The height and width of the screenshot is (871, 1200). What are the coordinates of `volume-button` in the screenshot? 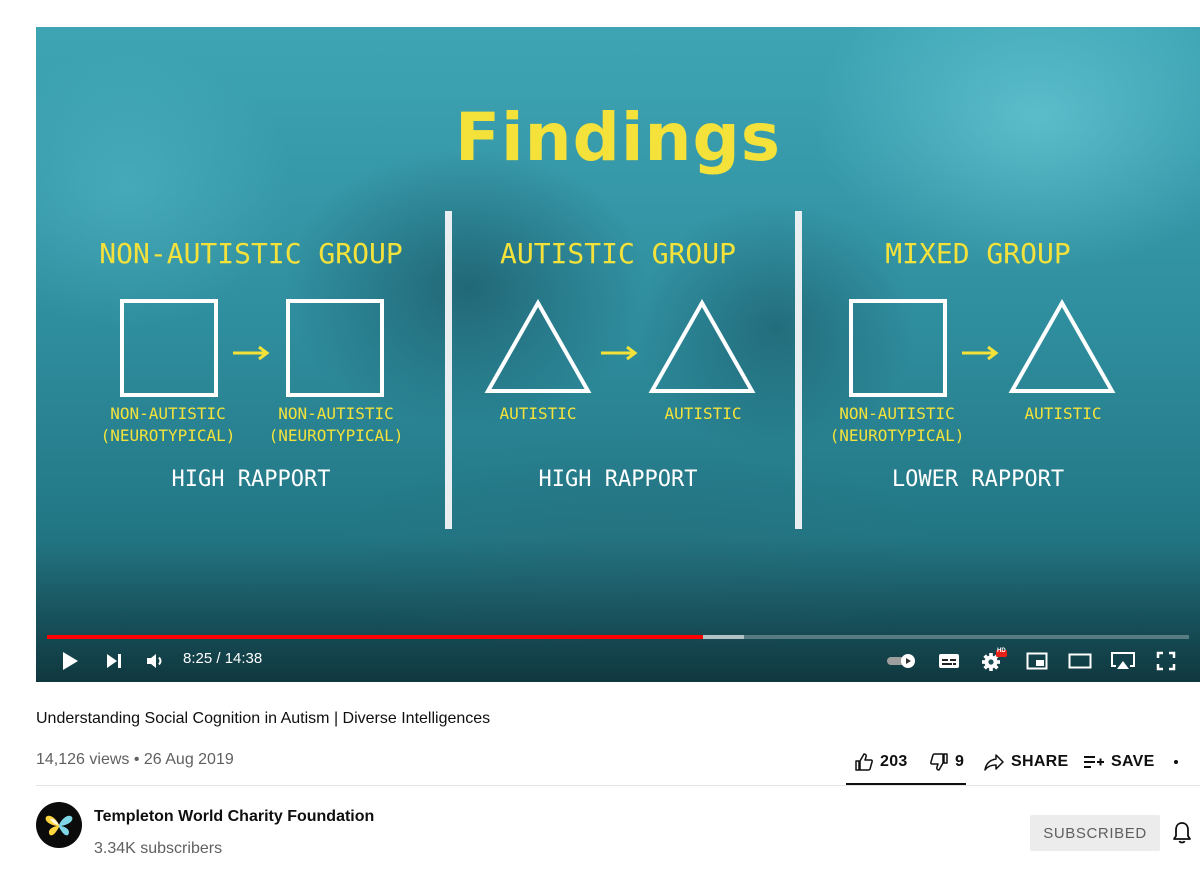 It's located at (156, 661).